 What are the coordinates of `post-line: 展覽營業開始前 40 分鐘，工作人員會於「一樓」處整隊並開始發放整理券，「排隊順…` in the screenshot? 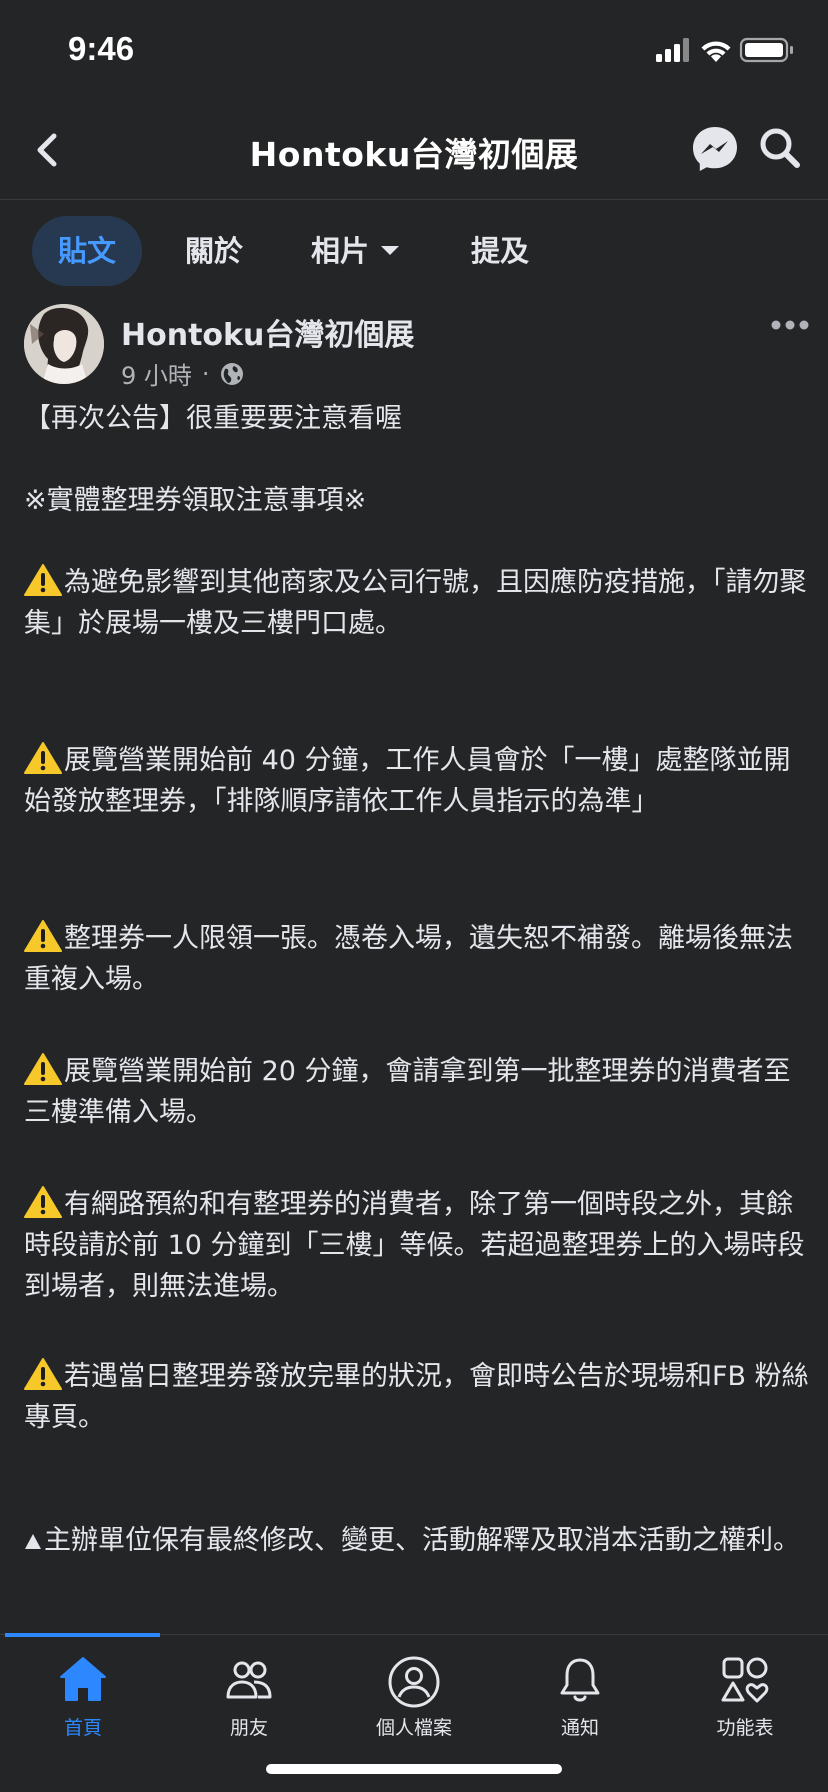 It's located at (417, 781).